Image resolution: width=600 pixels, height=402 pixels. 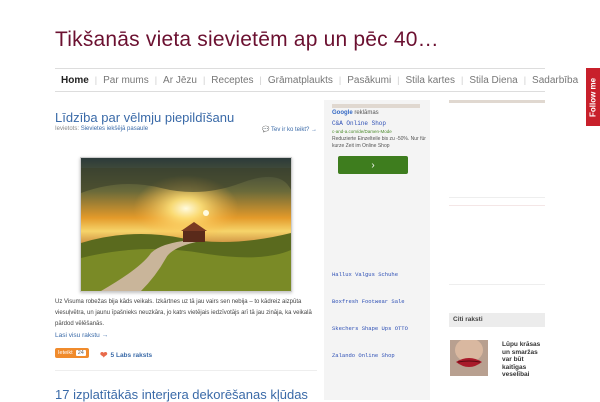 I want to click on recommend-button: Ieteikt 24, so click(x=72, y=353).